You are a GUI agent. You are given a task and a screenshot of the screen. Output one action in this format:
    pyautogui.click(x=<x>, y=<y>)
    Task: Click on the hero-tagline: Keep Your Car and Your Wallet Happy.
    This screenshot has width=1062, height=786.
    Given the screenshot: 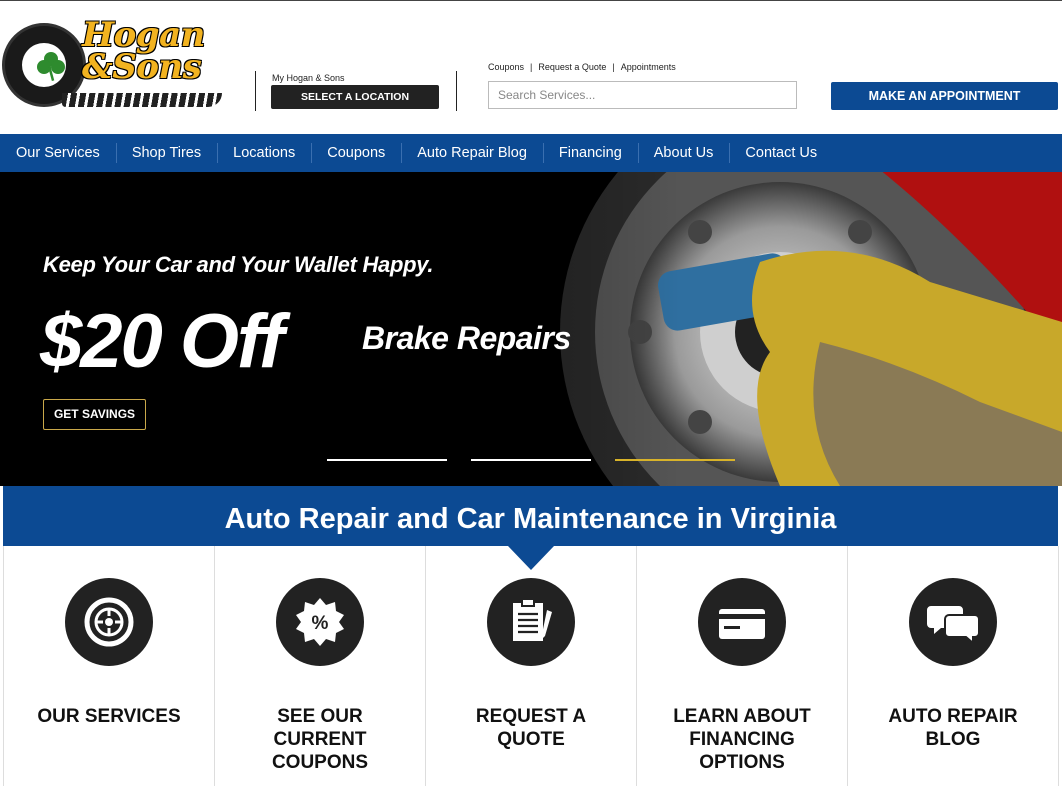 What is the action you would take?
    pyautogui.click(x=238, y=264)
    